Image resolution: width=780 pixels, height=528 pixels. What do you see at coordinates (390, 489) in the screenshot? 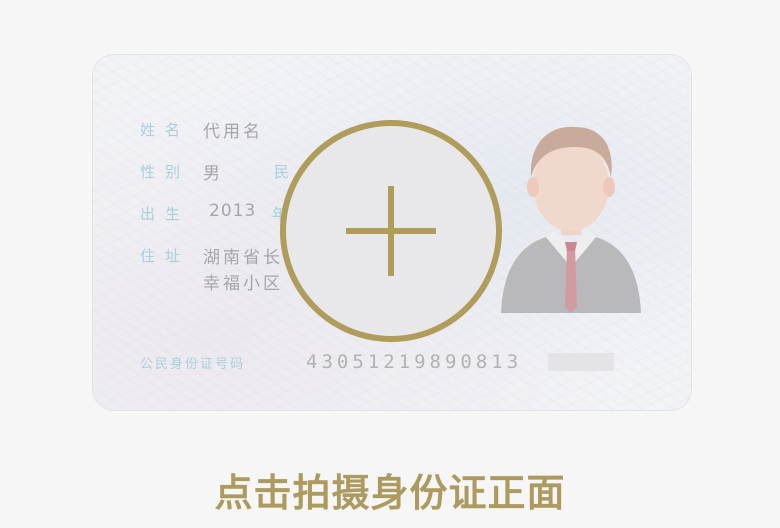
I see `capture-id-front-caption: 点击拍摄身份证正面` at bounding box center [390, 489].